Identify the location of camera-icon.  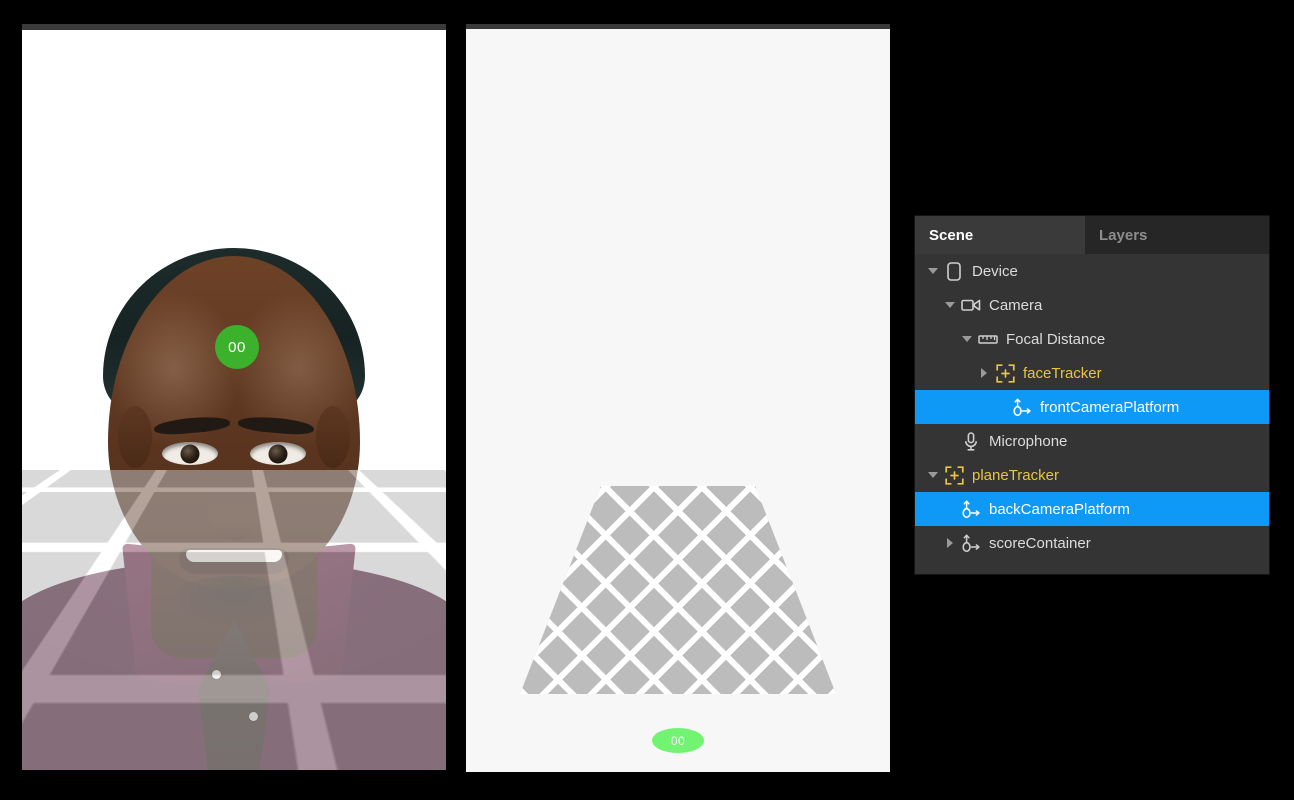
(971, 305).